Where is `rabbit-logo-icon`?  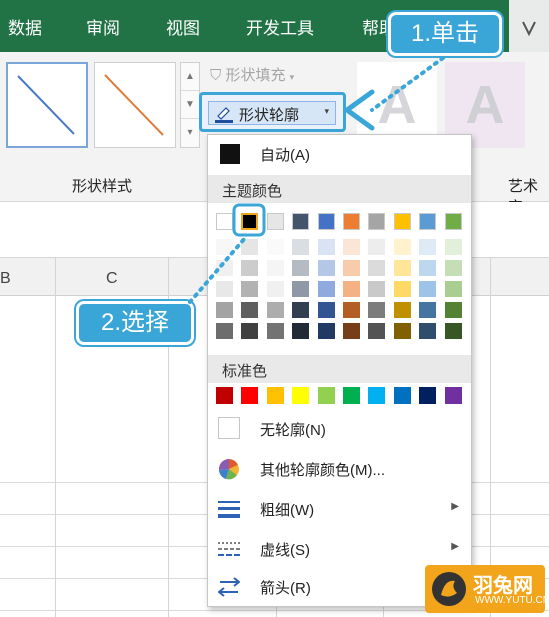 rabbit-logo-icon is located at coordinates (449, 589).